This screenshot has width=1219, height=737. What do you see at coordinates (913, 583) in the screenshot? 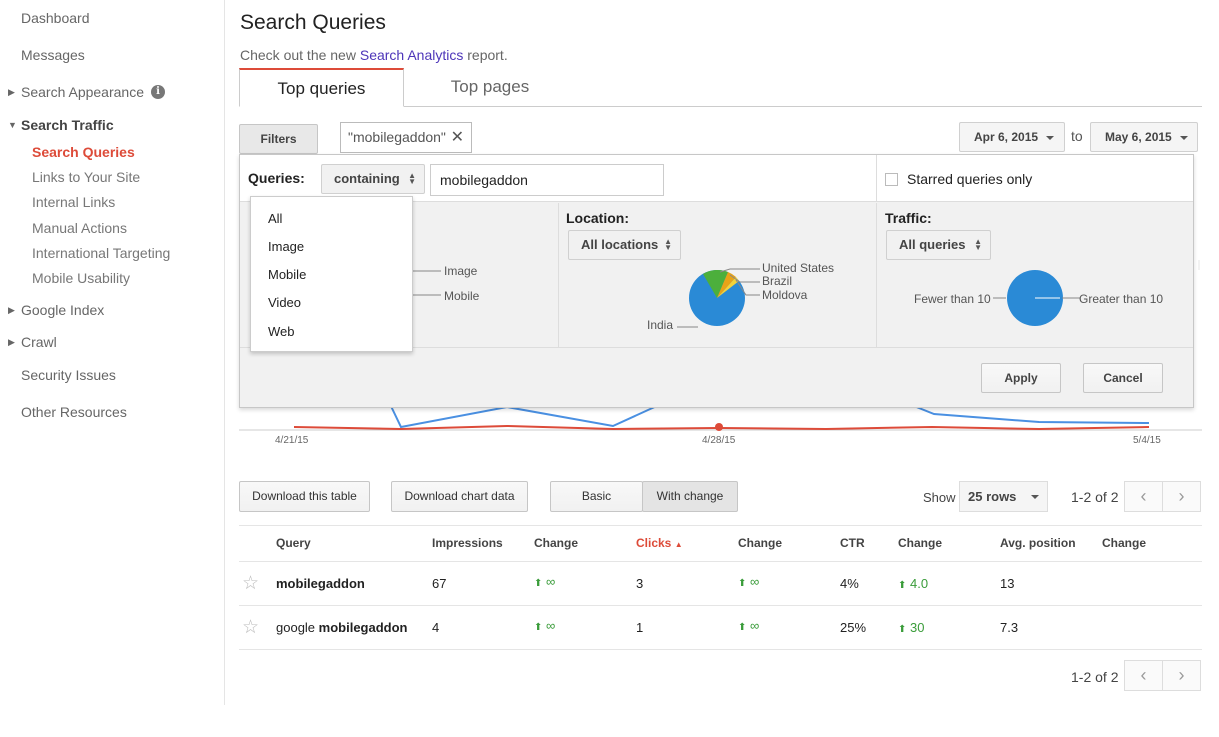
I see `ctr-change-cell: ⬆ 4.0` at bounding box center [913, 583].